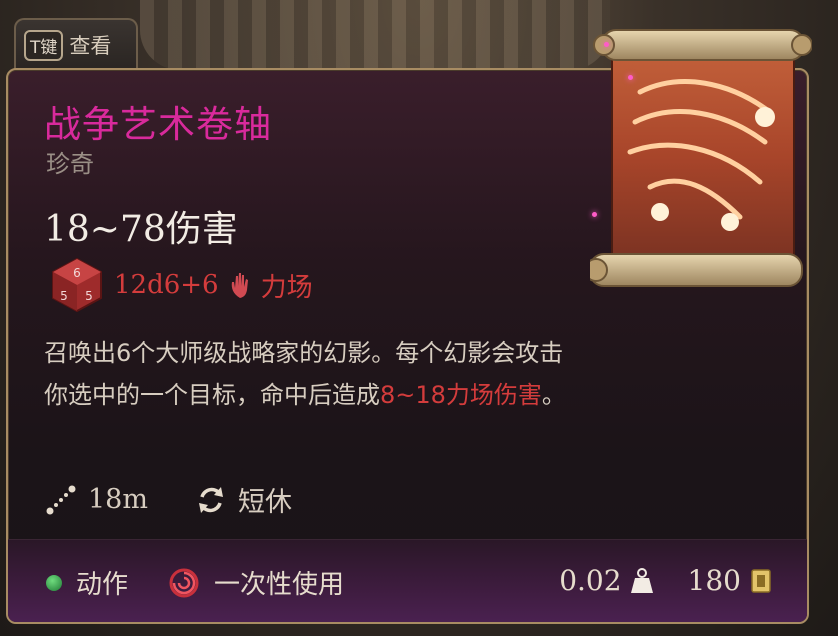 This screenshot has width=838, height=636. What do you see at coordinates (239, 285) in the screenshot?
I see `force-hand-icon` at bounding box center [239, 285].